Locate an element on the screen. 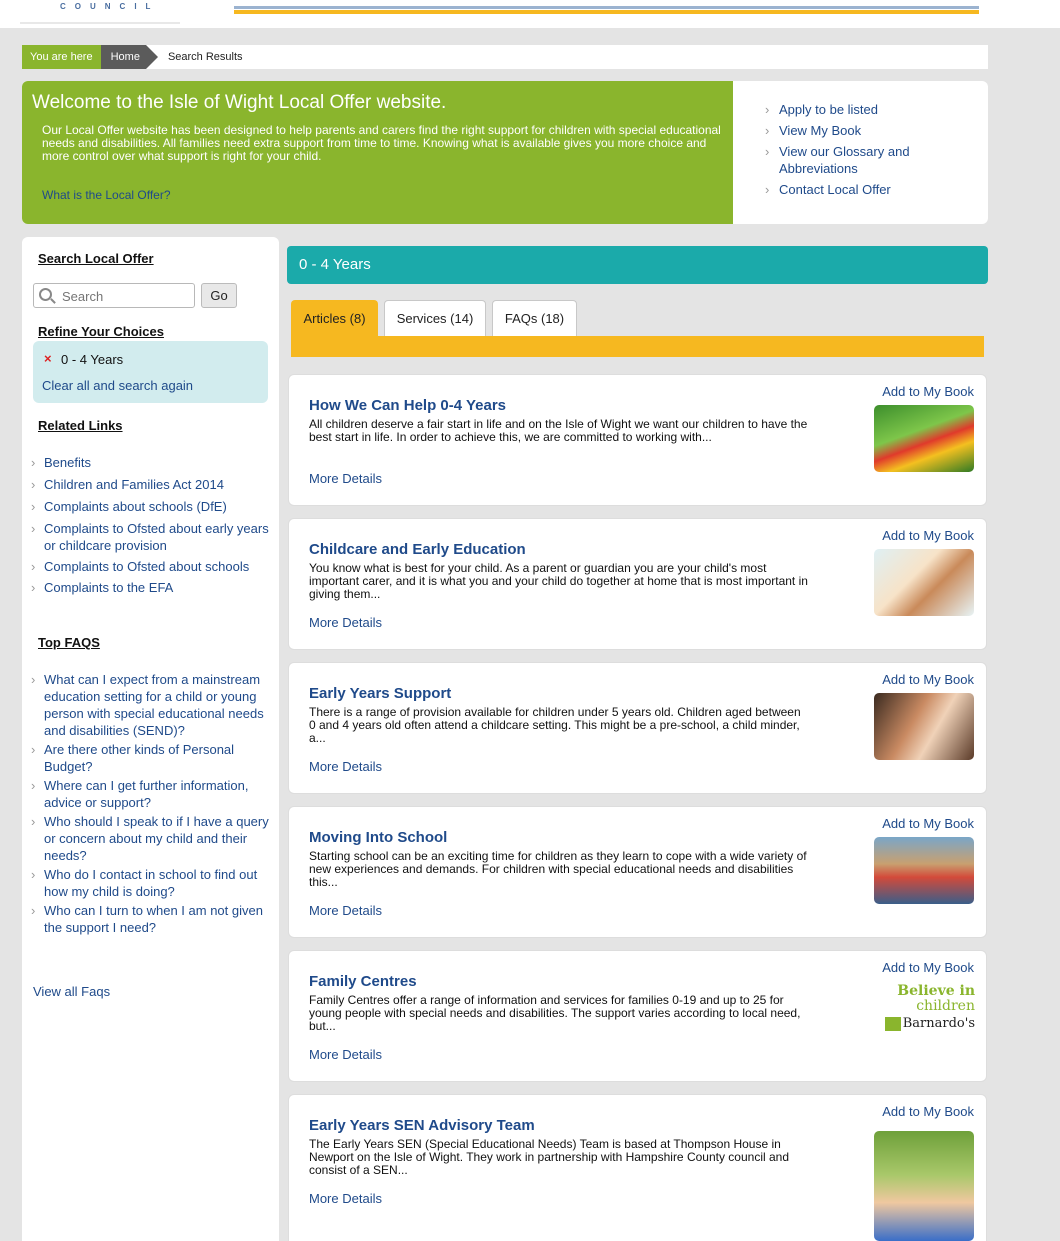 The image size is (1060, 1241). search-field is located at coordinates (114, 295).